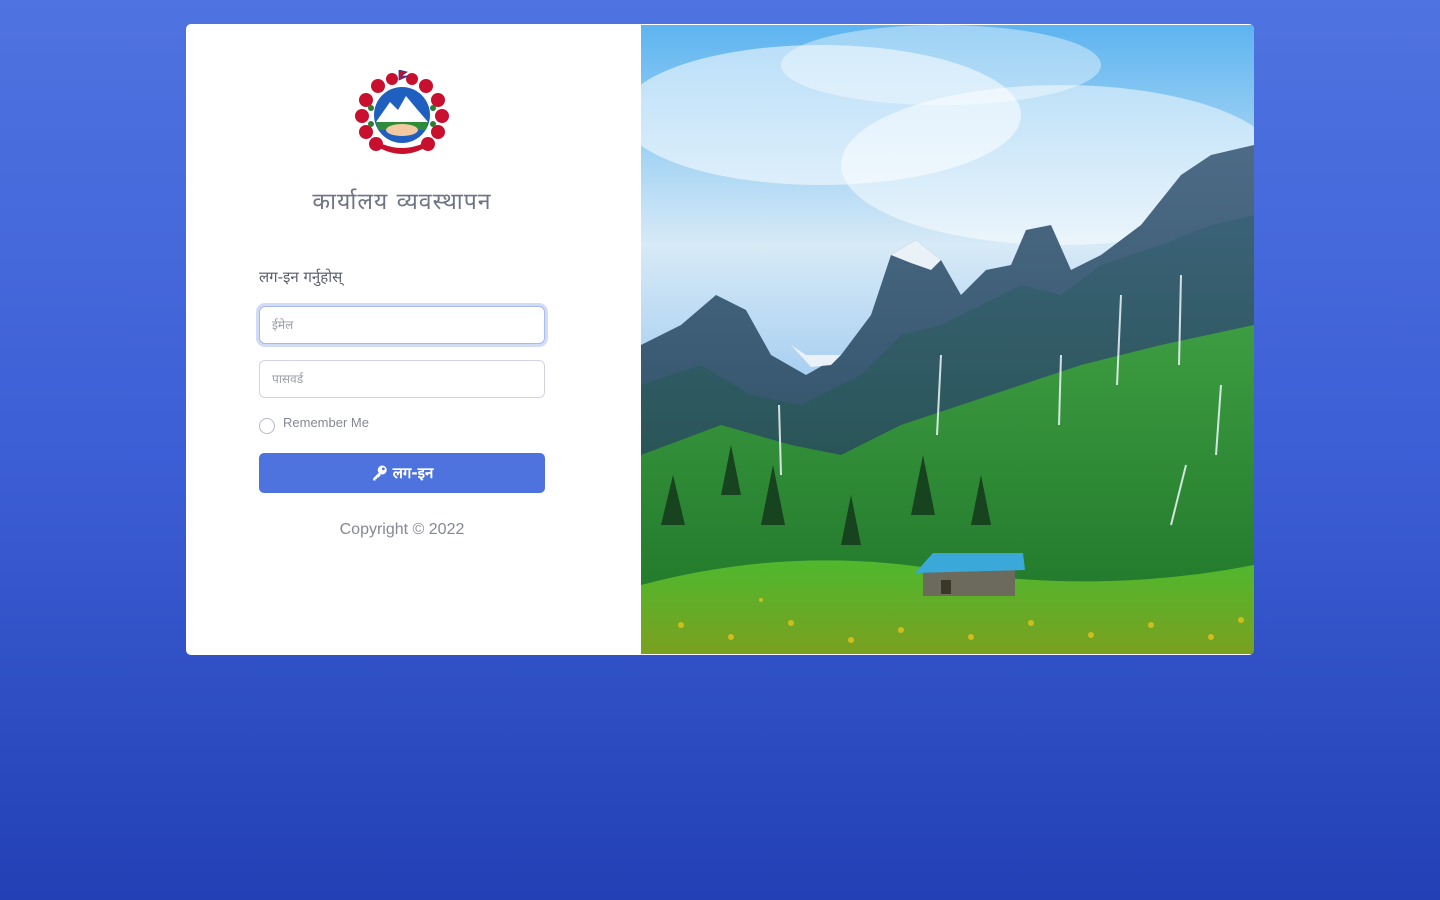 The image size is (1440, 900). What do you see at coordinates (970, 574) in the screenshot?
I see `hut` at bounding box center [970, 574].